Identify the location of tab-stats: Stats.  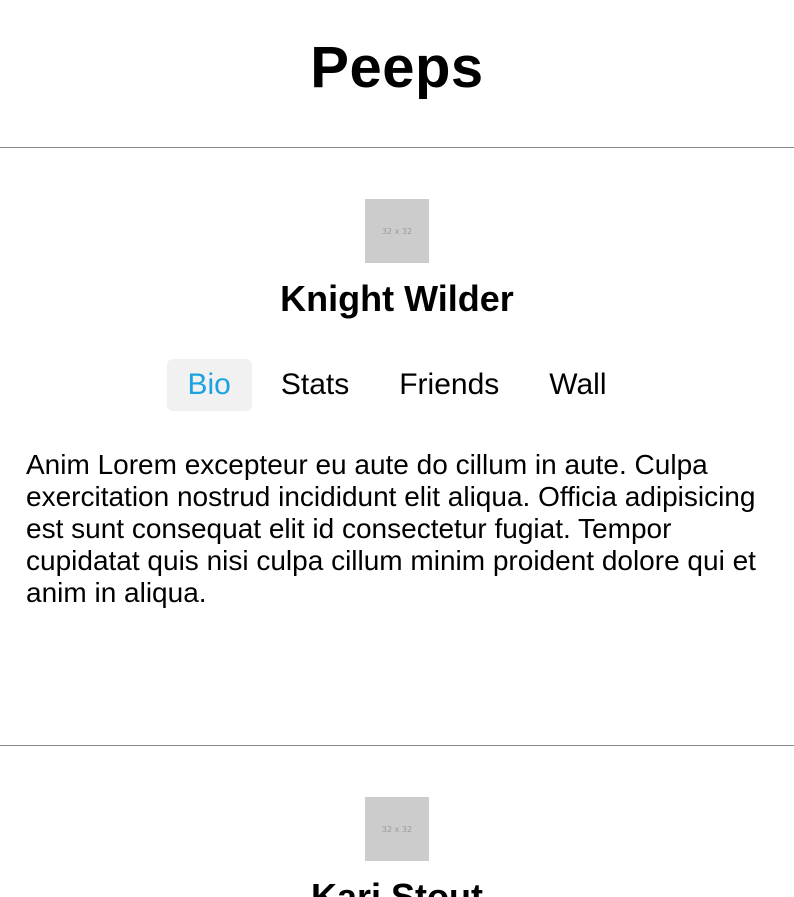
(315, 385).